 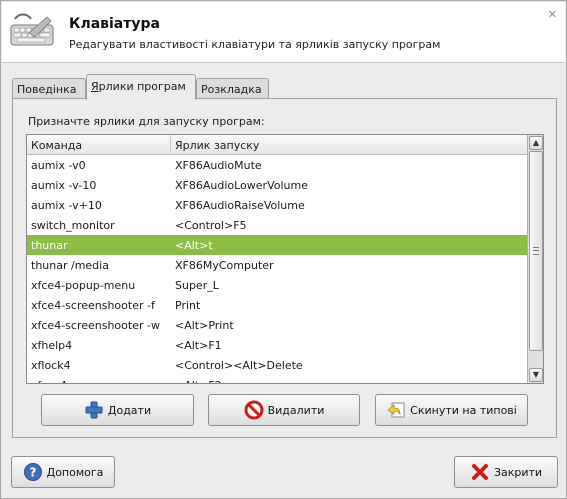 I want to click on command-cell: xfrun4, so click(x=49, y=381).